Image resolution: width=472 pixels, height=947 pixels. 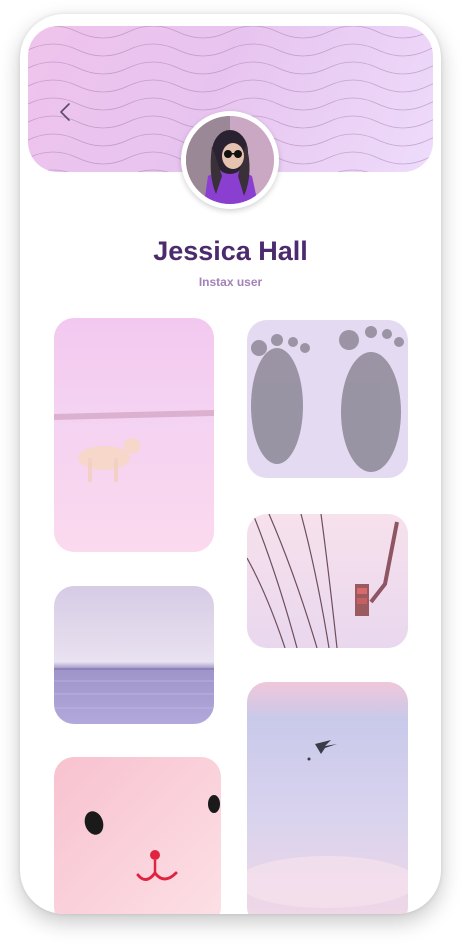 I want to click on sea-horizon-photo, so click(x=134, y=655).